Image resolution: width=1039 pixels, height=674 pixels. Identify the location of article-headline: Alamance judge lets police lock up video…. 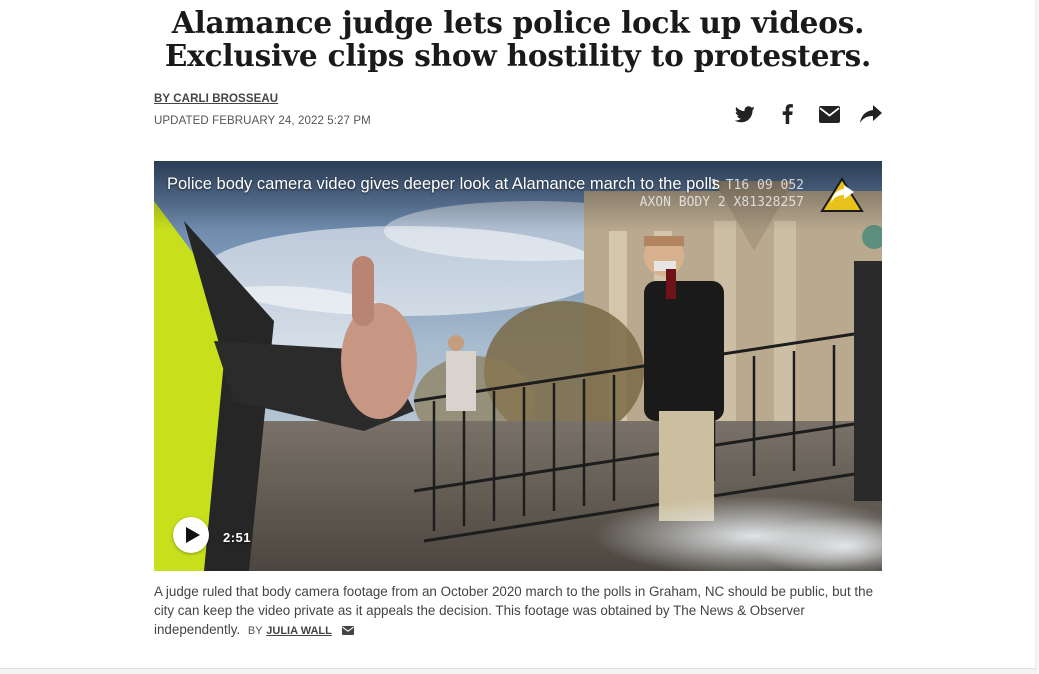
(518, 39).